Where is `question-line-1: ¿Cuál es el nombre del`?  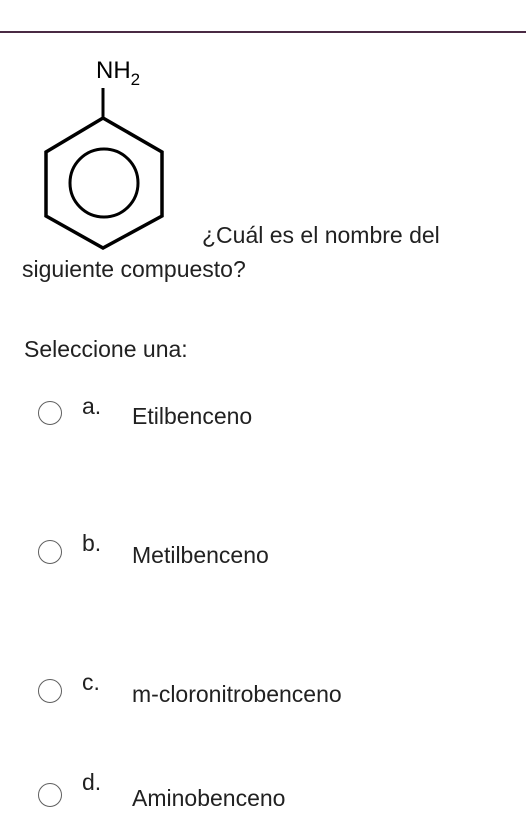
question-line-1: ¿Cuál es el nombre del is located at coordinates (321, 235).